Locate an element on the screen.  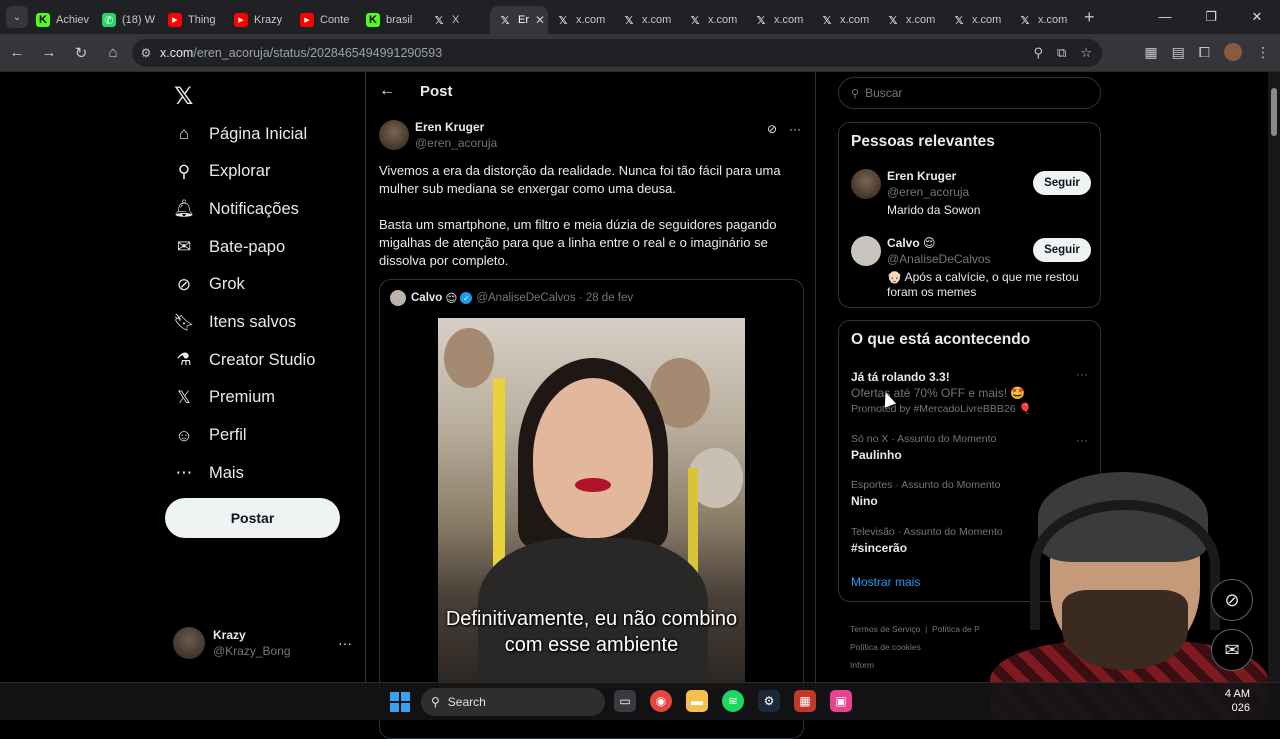
nav-item-itens-salvos: 🔖︎ Itens salvos is located at coordinates (234, 323).